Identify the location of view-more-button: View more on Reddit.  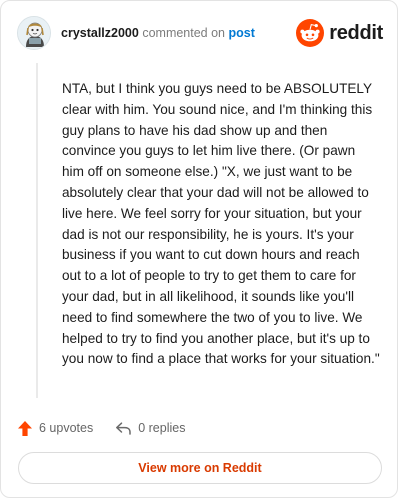
(200, 468).